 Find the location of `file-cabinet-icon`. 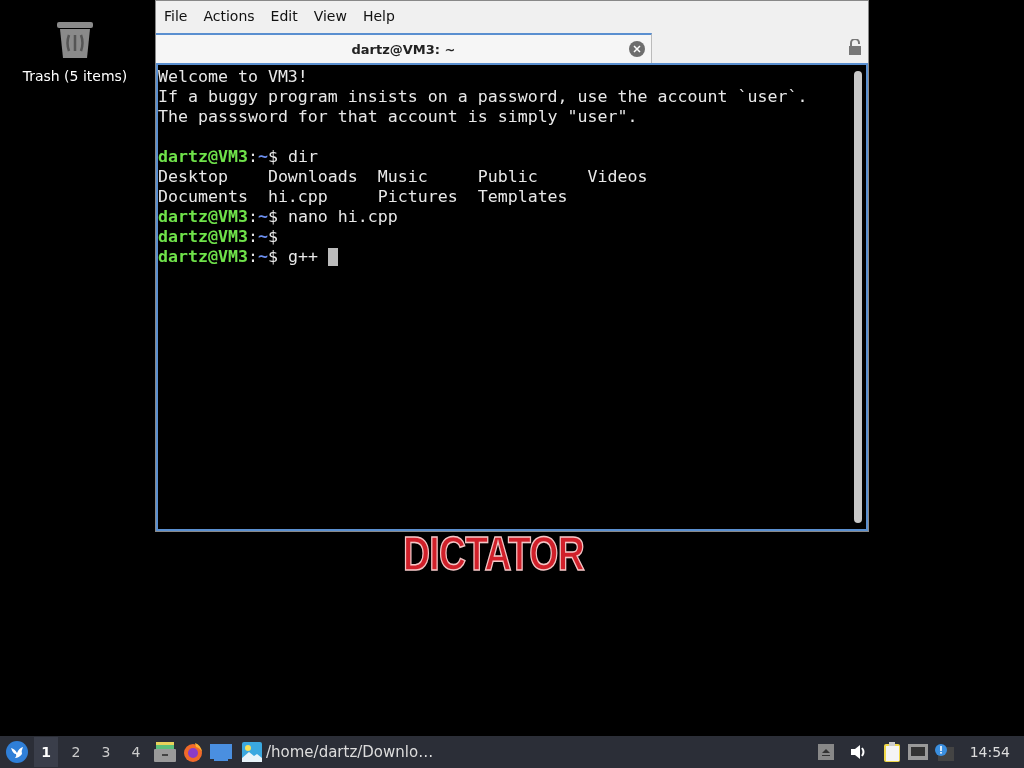

file-cabinet-icon is located at coordinates (165, 752).